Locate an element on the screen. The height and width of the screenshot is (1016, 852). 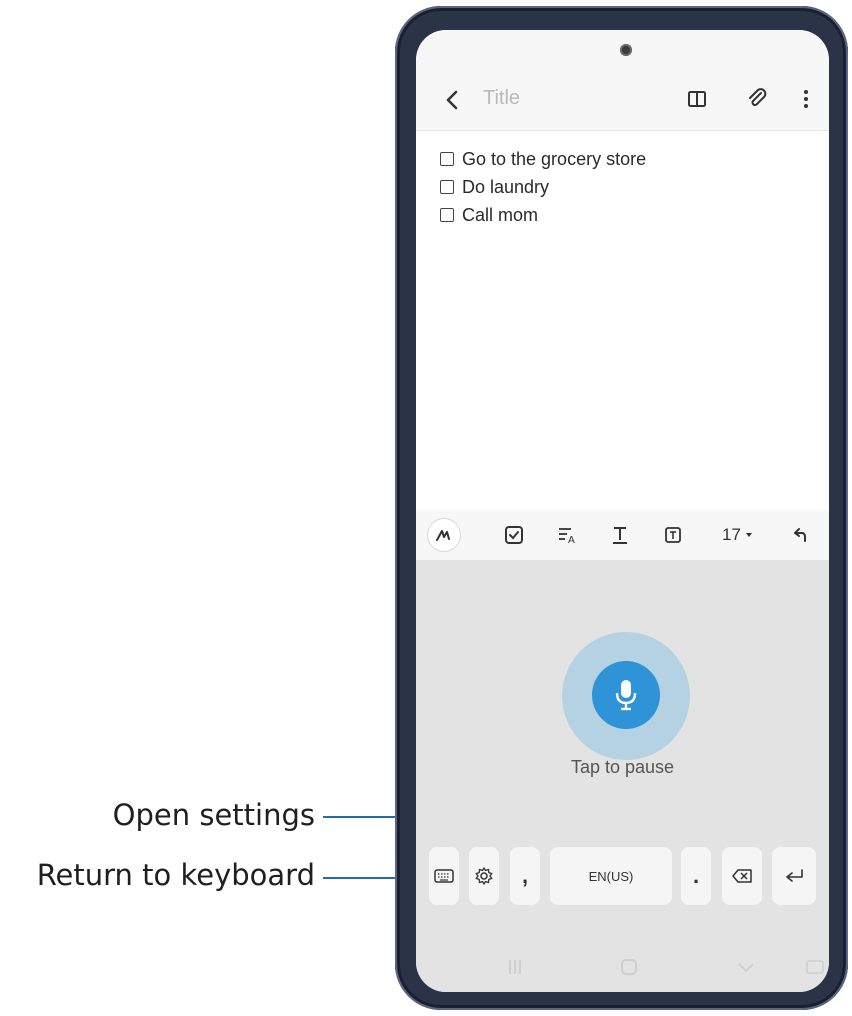
mic-button is located at coordinates (626, 695).